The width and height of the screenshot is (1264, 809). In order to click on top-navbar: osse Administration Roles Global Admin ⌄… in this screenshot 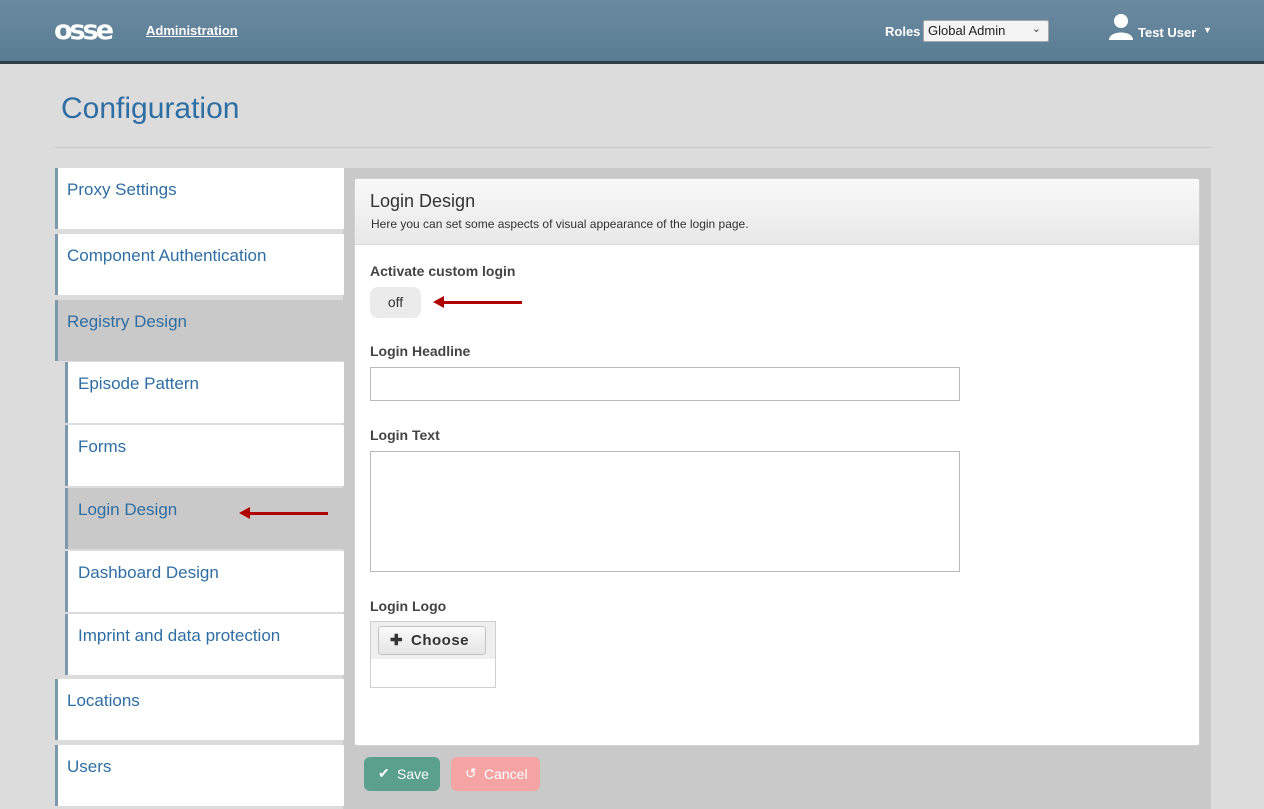, I will do `click(632, 32)`.